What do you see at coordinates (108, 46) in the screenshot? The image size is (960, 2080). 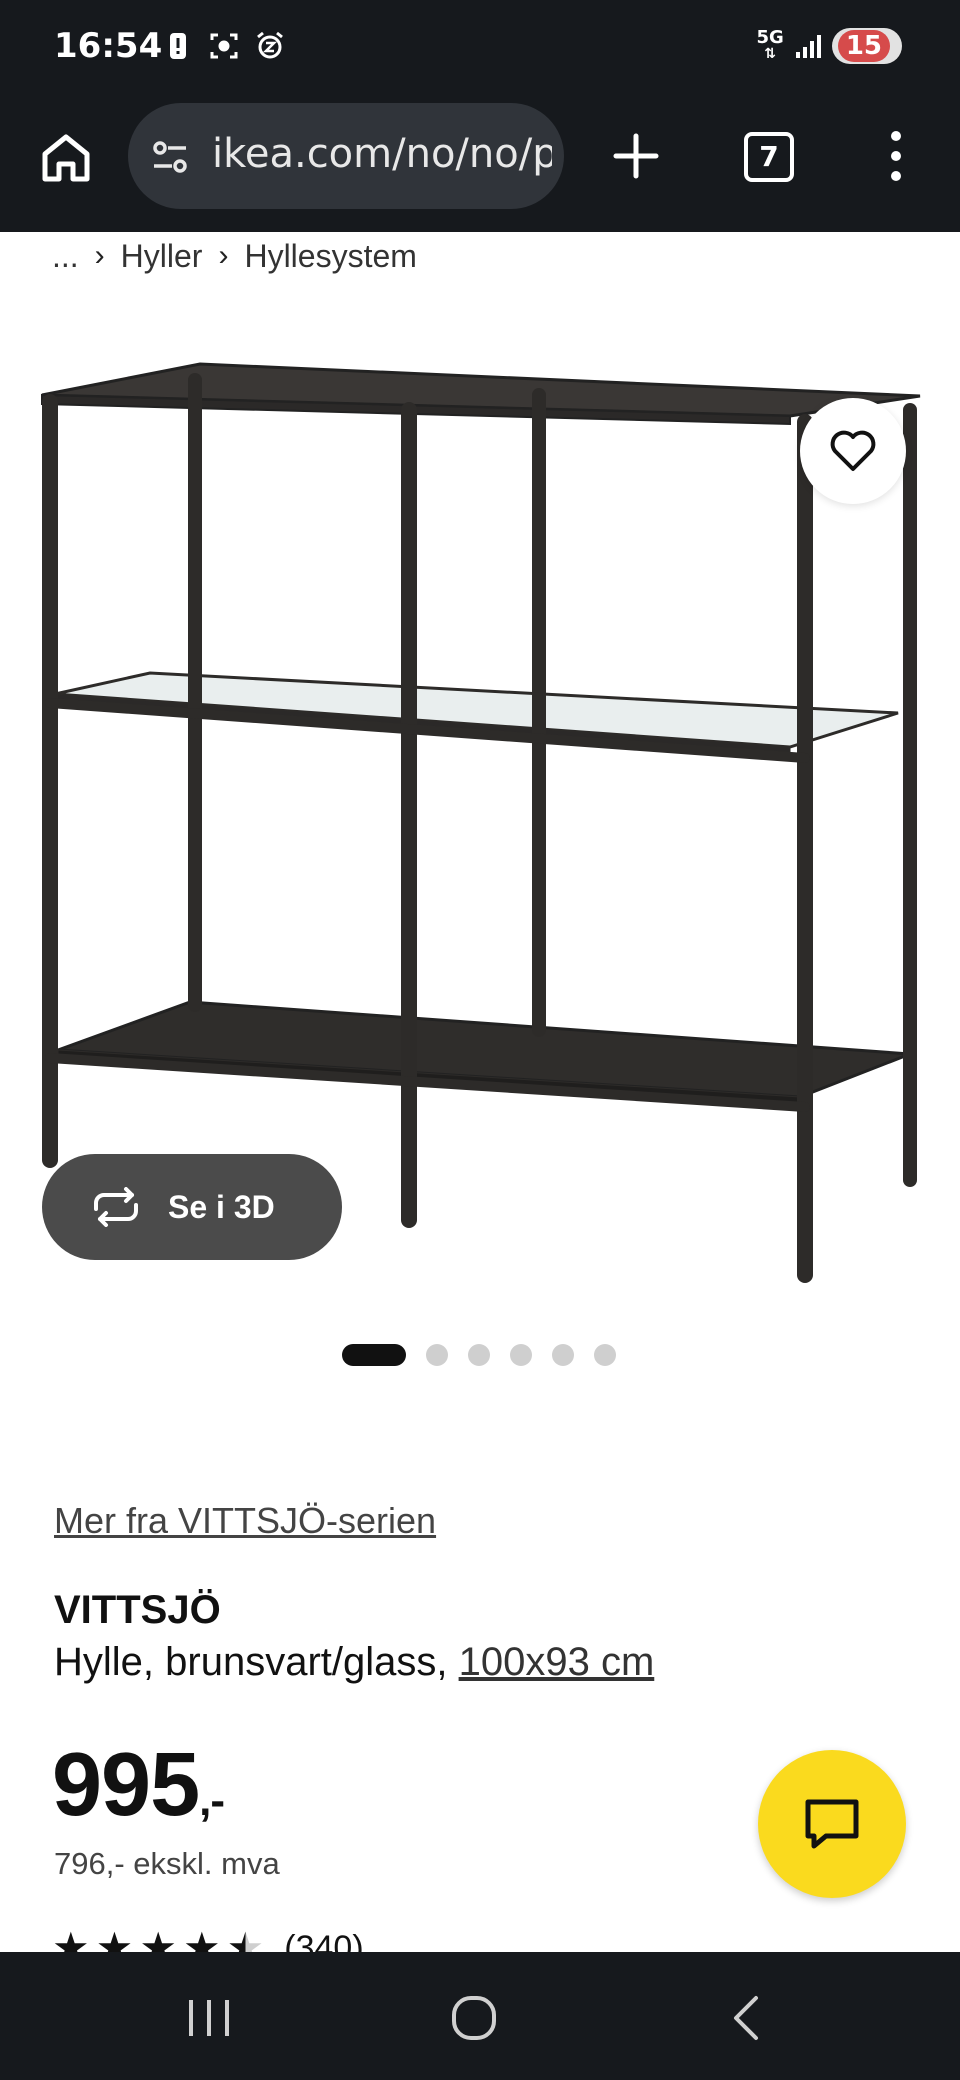 I see `status-time: 16:54` at bounding box center [108, 46].